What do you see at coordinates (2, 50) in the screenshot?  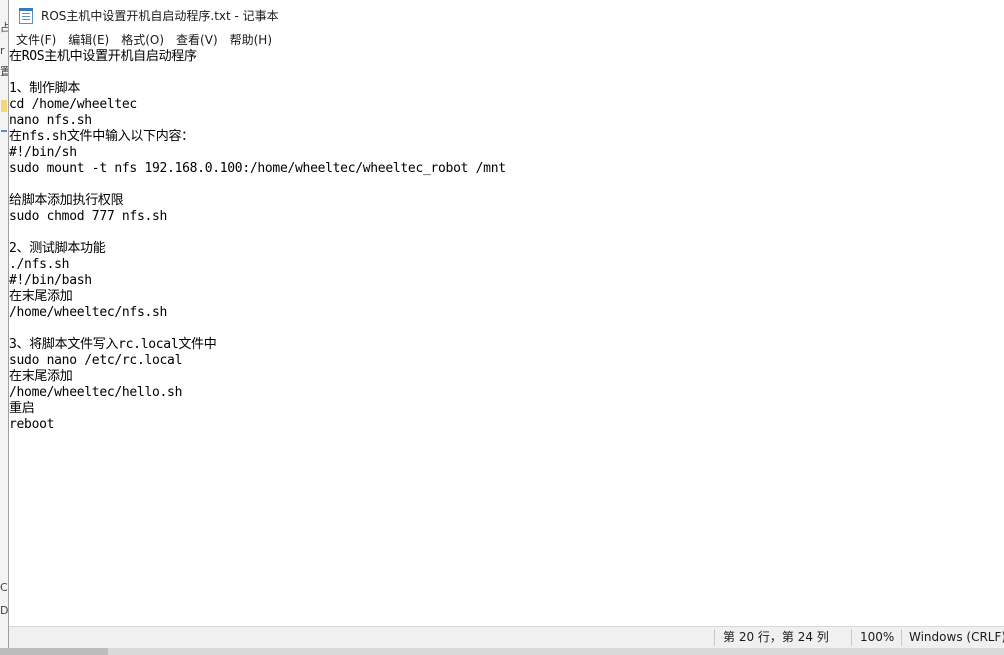 I see `background-text-fragment: r` at bounding box center [2, 50].